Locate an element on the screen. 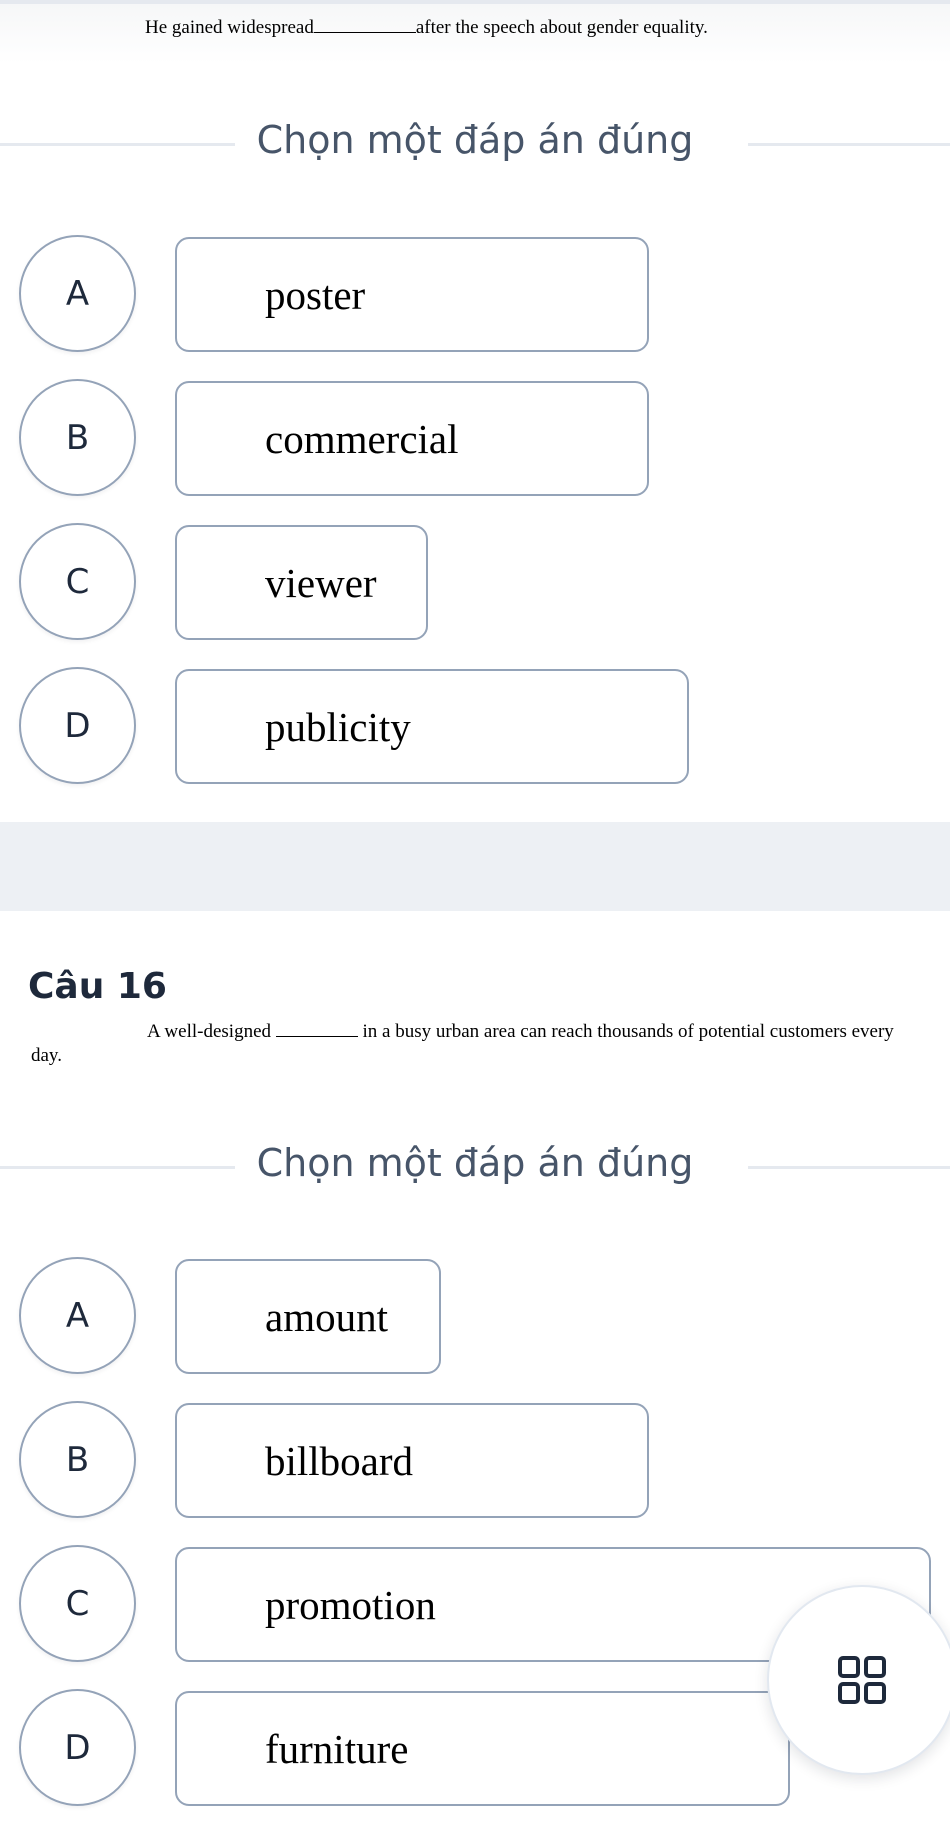 The height and width of the screenshot is (1841, 950). option-b-text: billboard is located at coordinates (339, 1460).